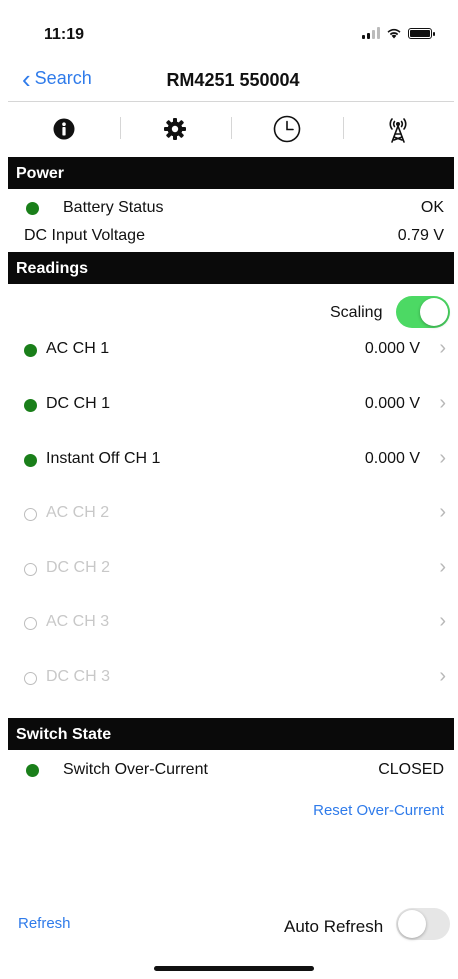  Describe the element at coordinates (135, 769) in the screenshot. I see `switch-over-current-label: Switch Over-Current` at that location.